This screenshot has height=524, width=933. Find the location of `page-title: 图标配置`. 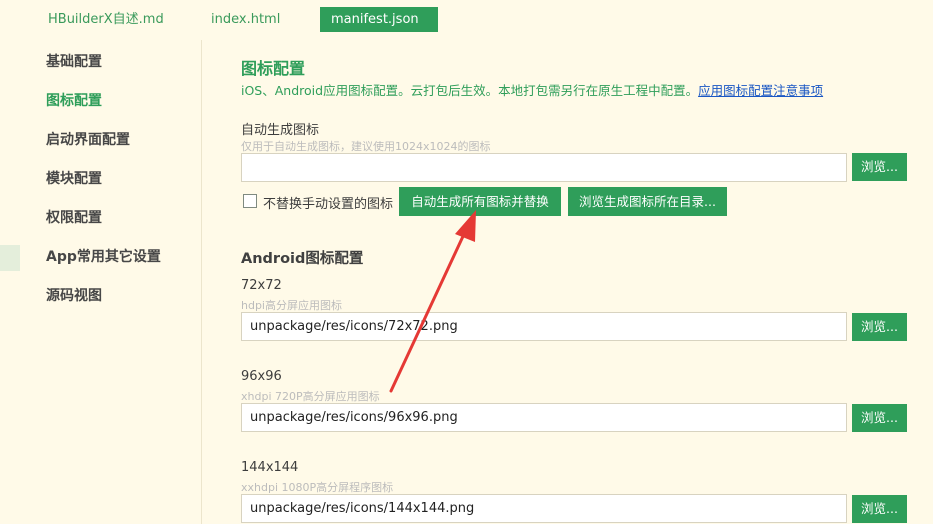

page-title: 图标配置 is located at coordinates (273, 68).